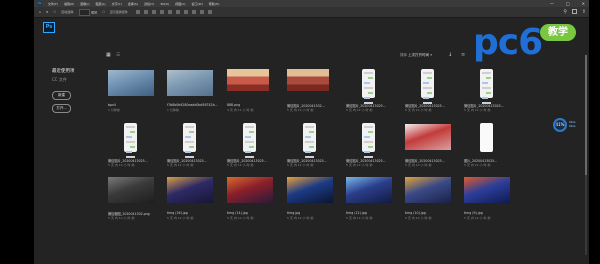  What do you see at coordinates (583, 3) in the screenshot?
I see `close-icon: ✕` at bounding box center [583, 3].